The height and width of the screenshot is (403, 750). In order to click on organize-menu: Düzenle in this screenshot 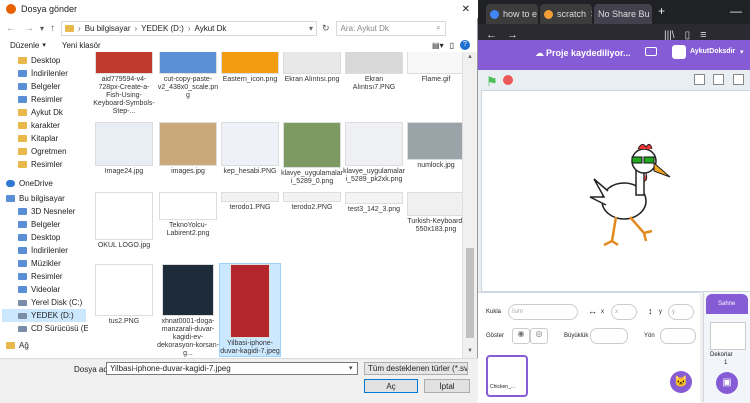, I will do `click(24, 45)`.